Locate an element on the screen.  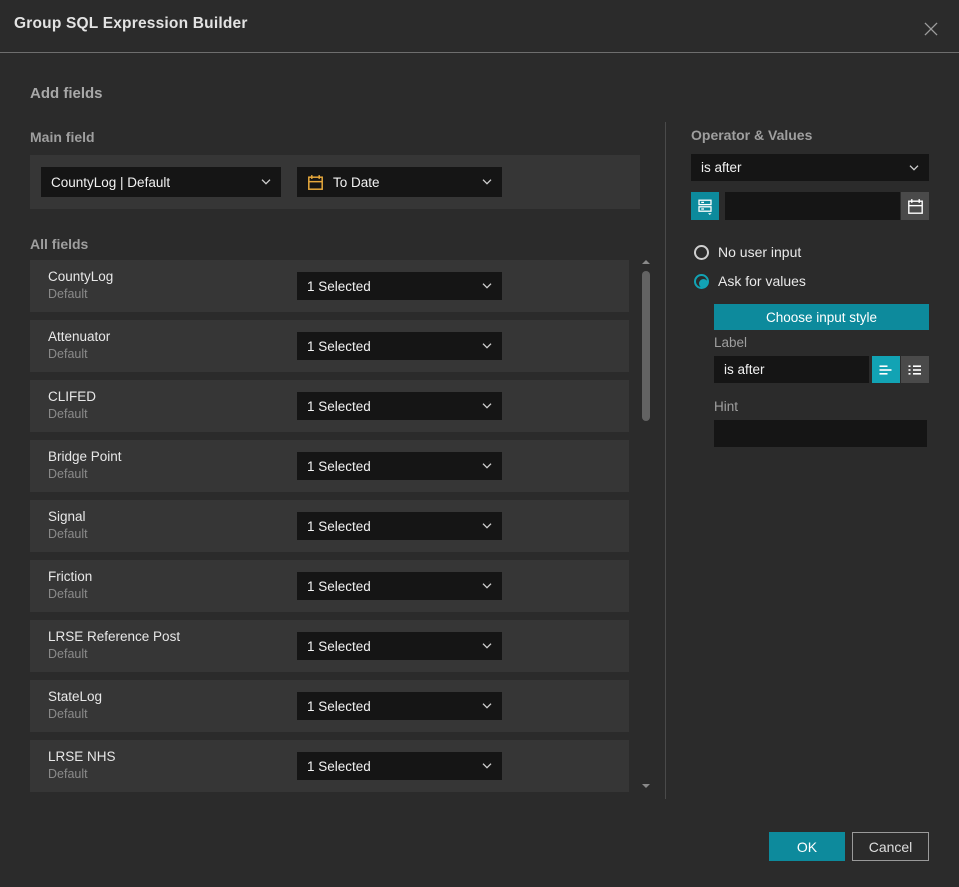
header-divider is located at coordinates (479, 52).